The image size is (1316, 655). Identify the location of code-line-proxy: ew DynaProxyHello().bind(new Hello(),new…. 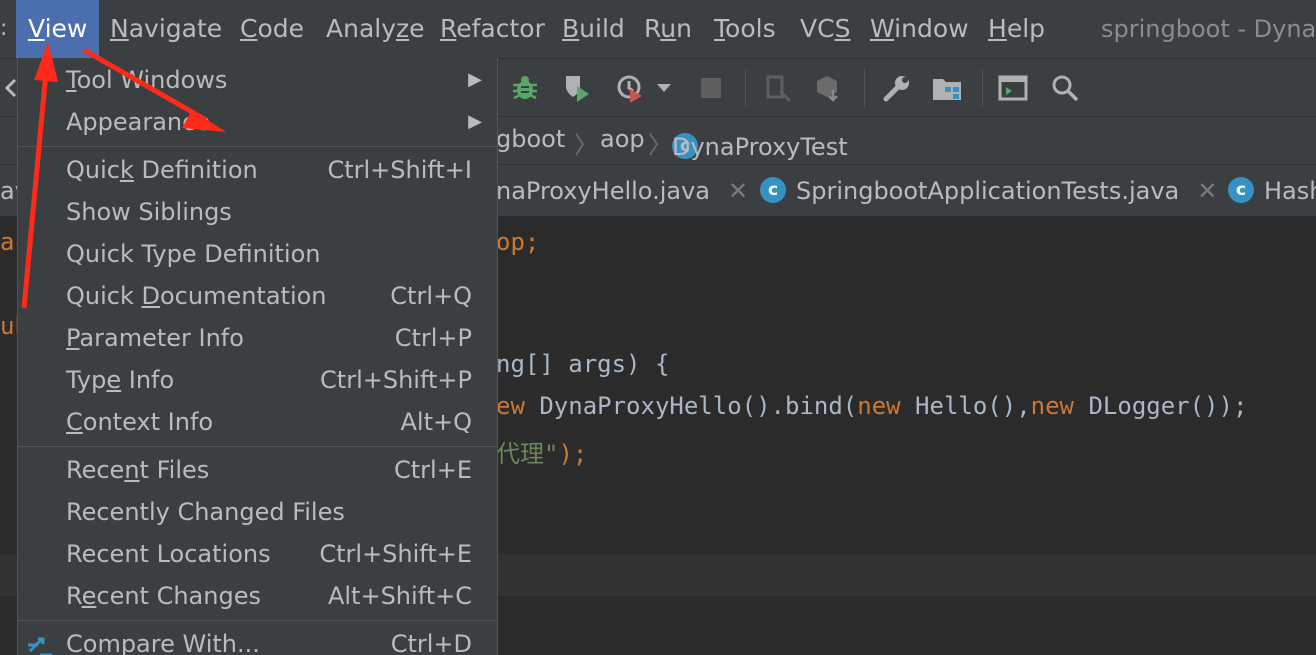
(872, 406).